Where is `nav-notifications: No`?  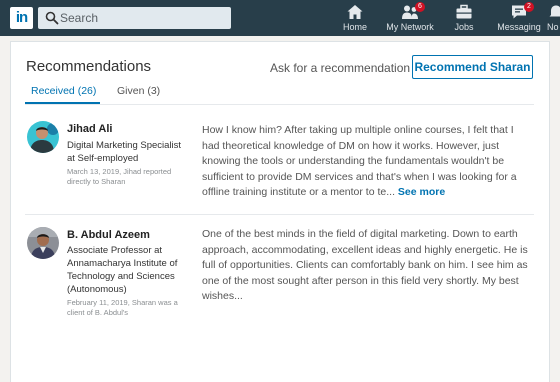
nav-notifications: No is located at coordinates (553, 20).